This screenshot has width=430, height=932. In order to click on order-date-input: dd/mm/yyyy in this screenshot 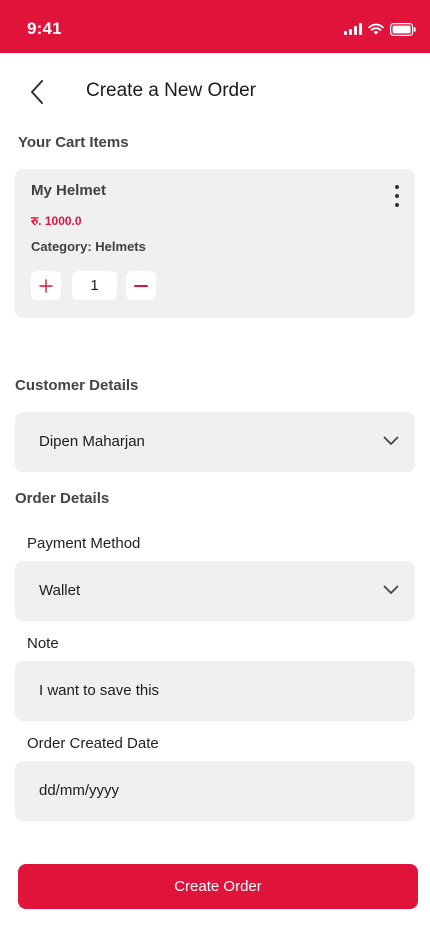, I will do `click(215, 791)`.